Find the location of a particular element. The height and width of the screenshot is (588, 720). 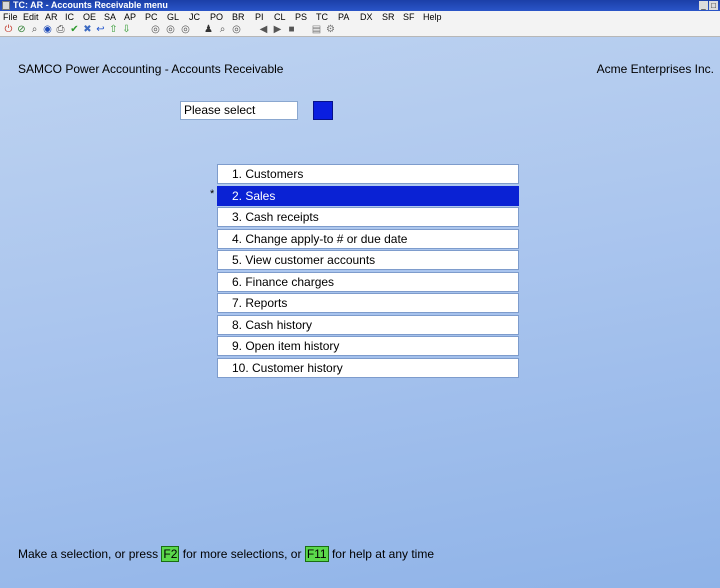

menu-item-cash-history: 8. Cash history is located at coordinates (368, 324).